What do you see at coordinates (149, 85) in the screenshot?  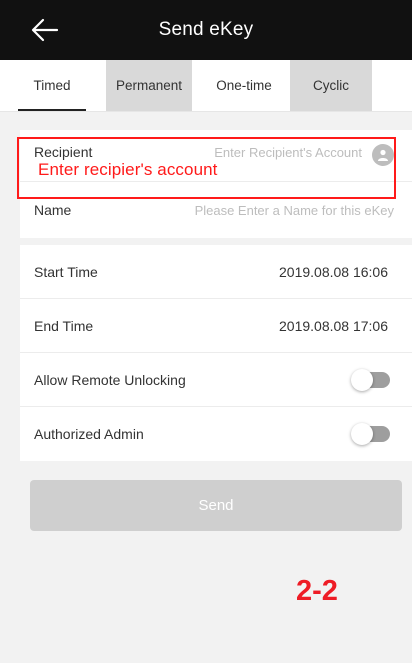 I see `tab-permanent: Permanent` at bounding box center [149, 85].